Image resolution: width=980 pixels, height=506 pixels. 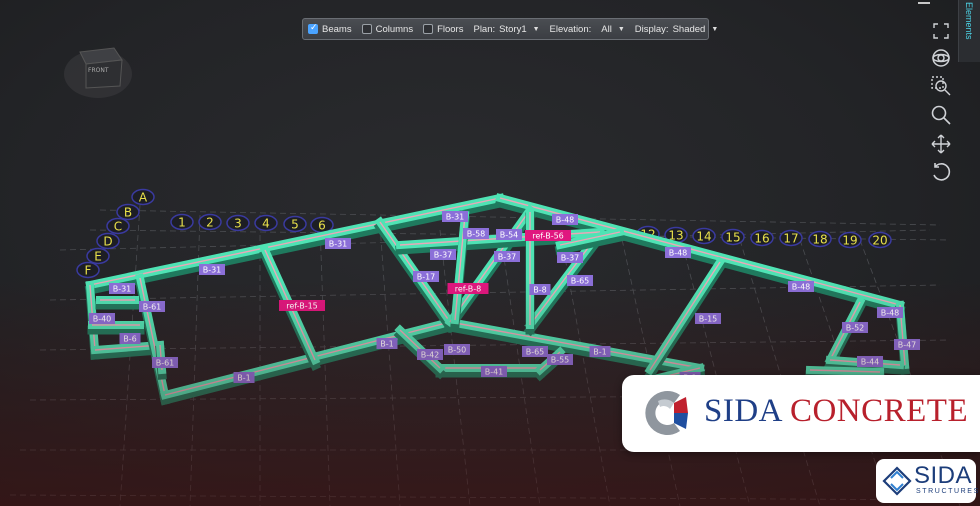 I want to click on beam-tag: B-44, so click(x=870, y=361).